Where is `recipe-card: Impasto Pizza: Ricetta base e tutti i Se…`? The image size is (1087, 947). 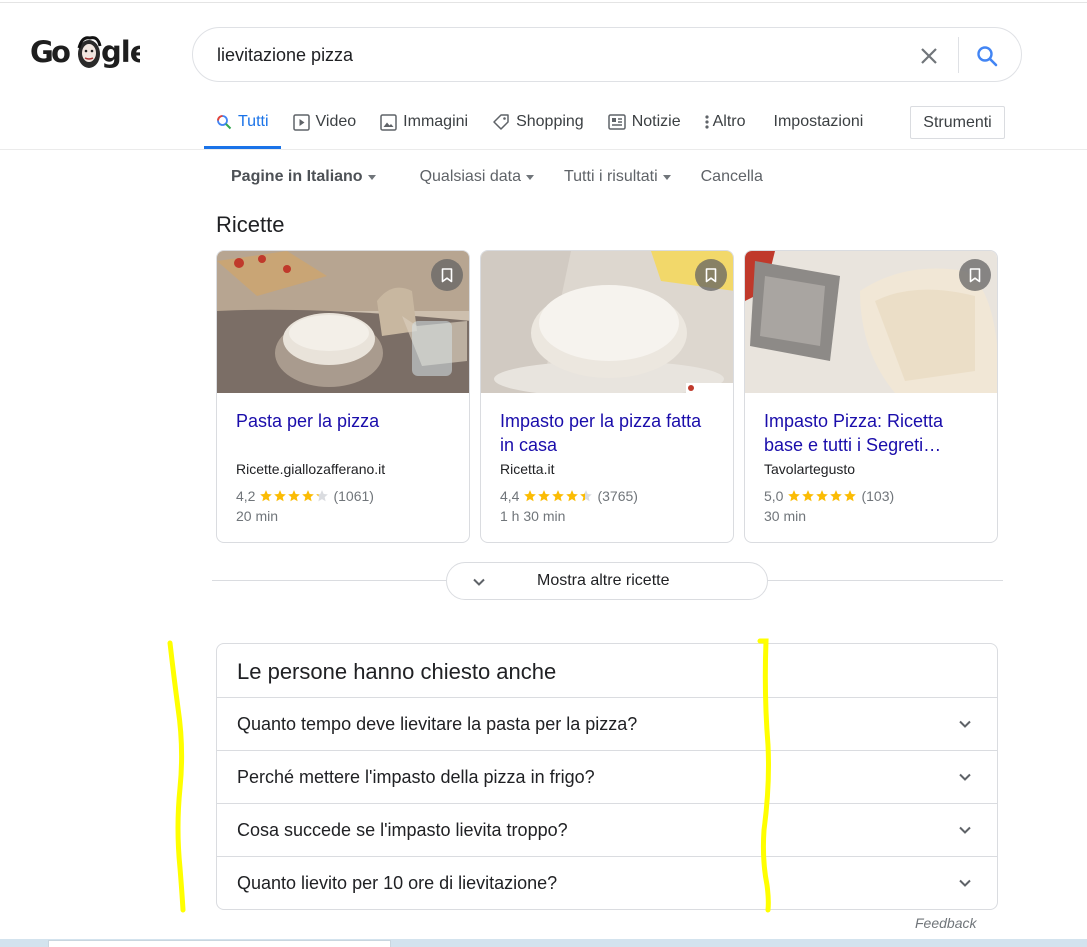
recipe-card: Impasto Pizza: Ricetta base e tutti i Se… is located at coordinates (871, 396).